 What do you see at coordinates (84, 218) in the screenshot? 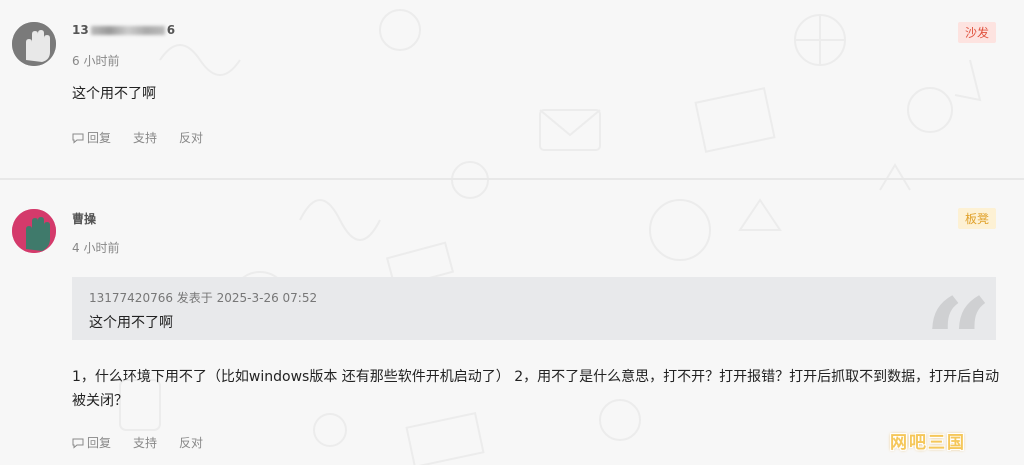
I see `username: 曹操` at bounding box center [84, 218].